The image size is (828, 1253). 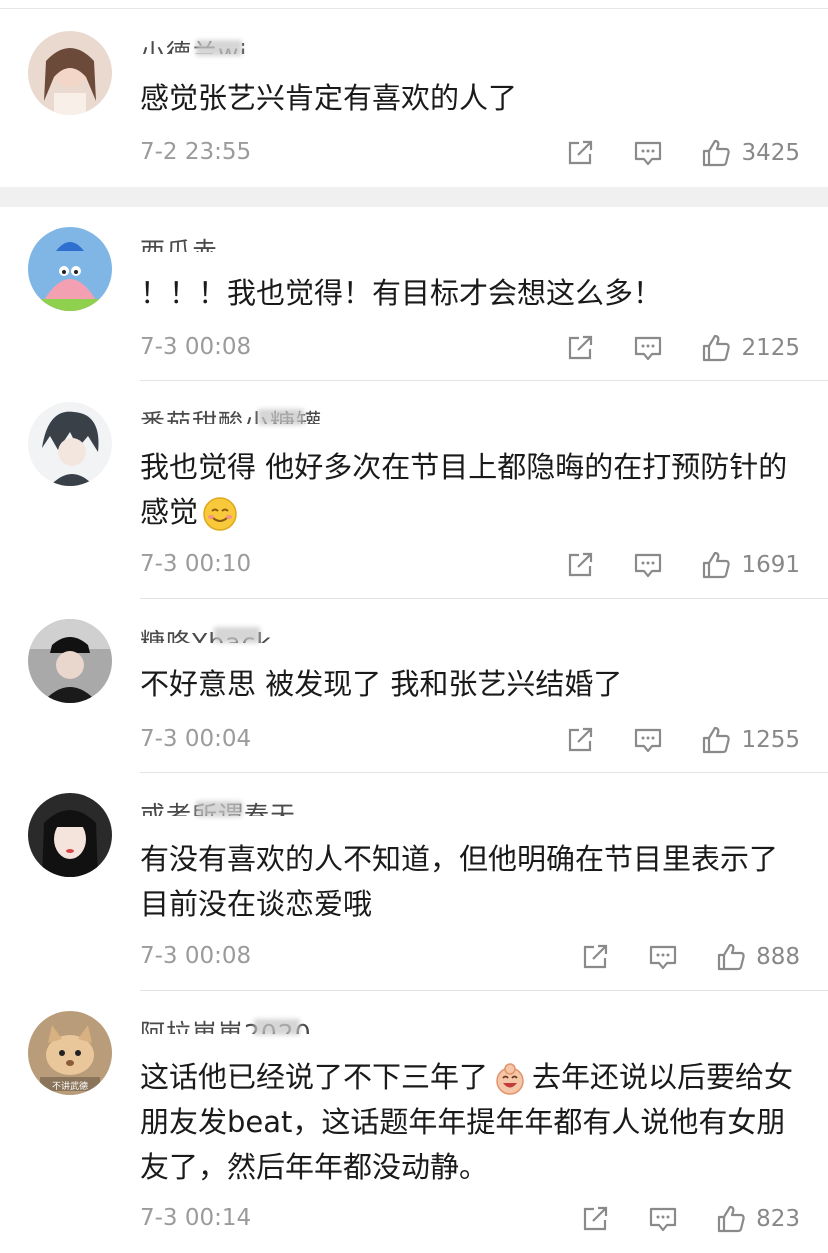 What do you see at coordinates (470, 565) in the screenshot?
I see `comment-meta: 7-3 00:10 1691` at bounding box center [470, 565].